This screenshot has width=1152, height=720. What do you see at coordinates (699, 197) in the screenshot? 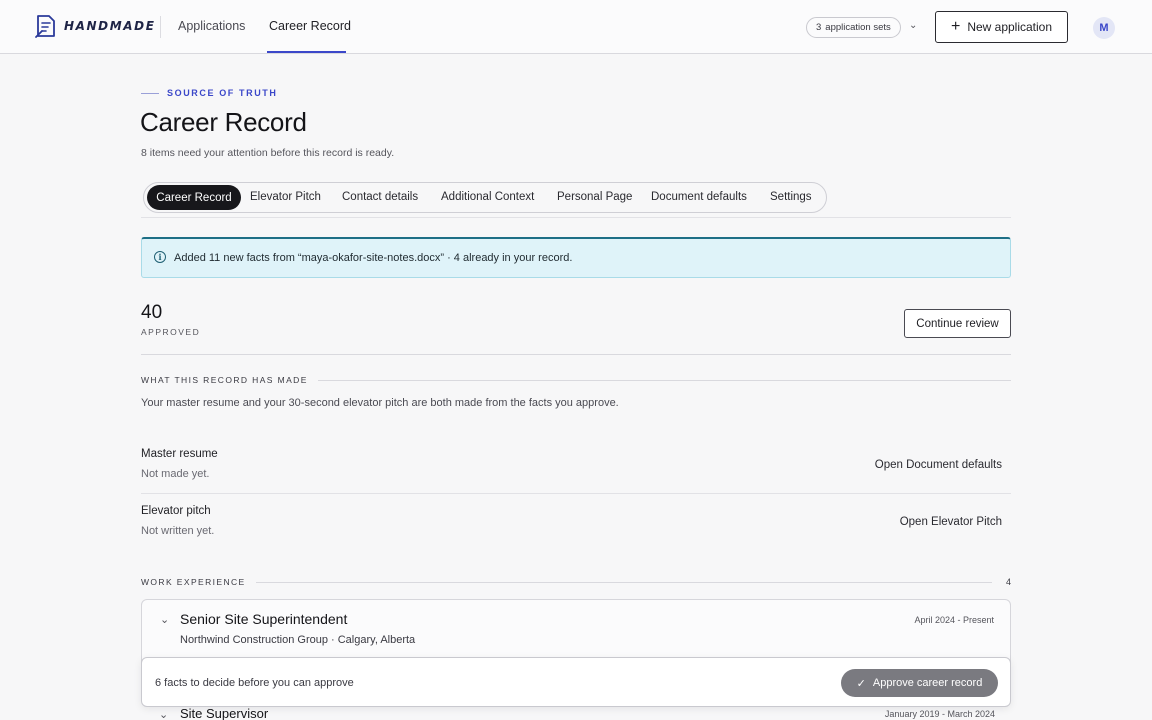
I see `tab-document-defaults: Document defaults` at bounding box center [699, 197].